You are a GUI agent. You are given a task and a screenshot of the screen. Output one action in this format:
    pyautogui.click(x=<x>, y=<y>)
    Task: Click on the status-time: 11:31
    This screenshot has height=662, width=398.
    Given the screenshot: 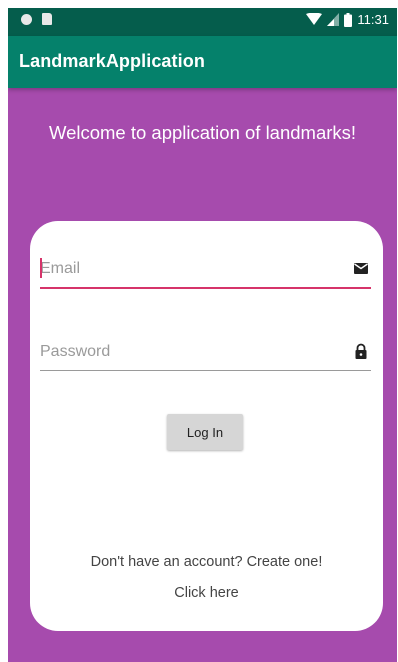 What is the action you would take?
    pyautogui.click(x=373, y=19)
    